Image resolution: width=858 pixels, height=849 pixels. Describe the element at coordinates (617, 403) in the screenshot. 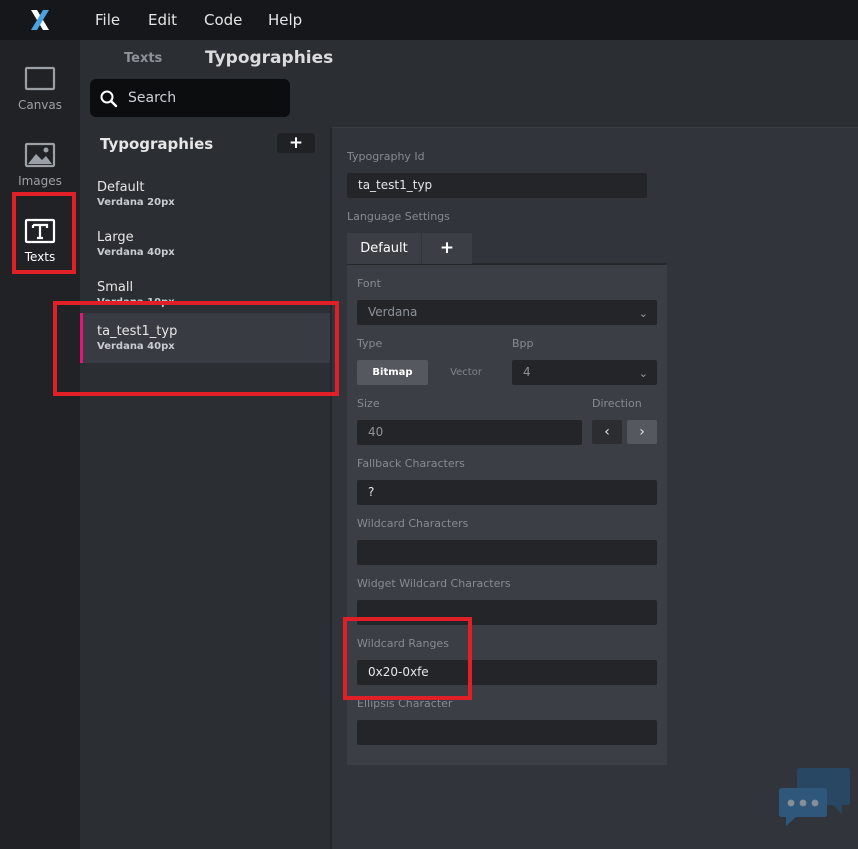

I see `direction-label: Direction` at that location.